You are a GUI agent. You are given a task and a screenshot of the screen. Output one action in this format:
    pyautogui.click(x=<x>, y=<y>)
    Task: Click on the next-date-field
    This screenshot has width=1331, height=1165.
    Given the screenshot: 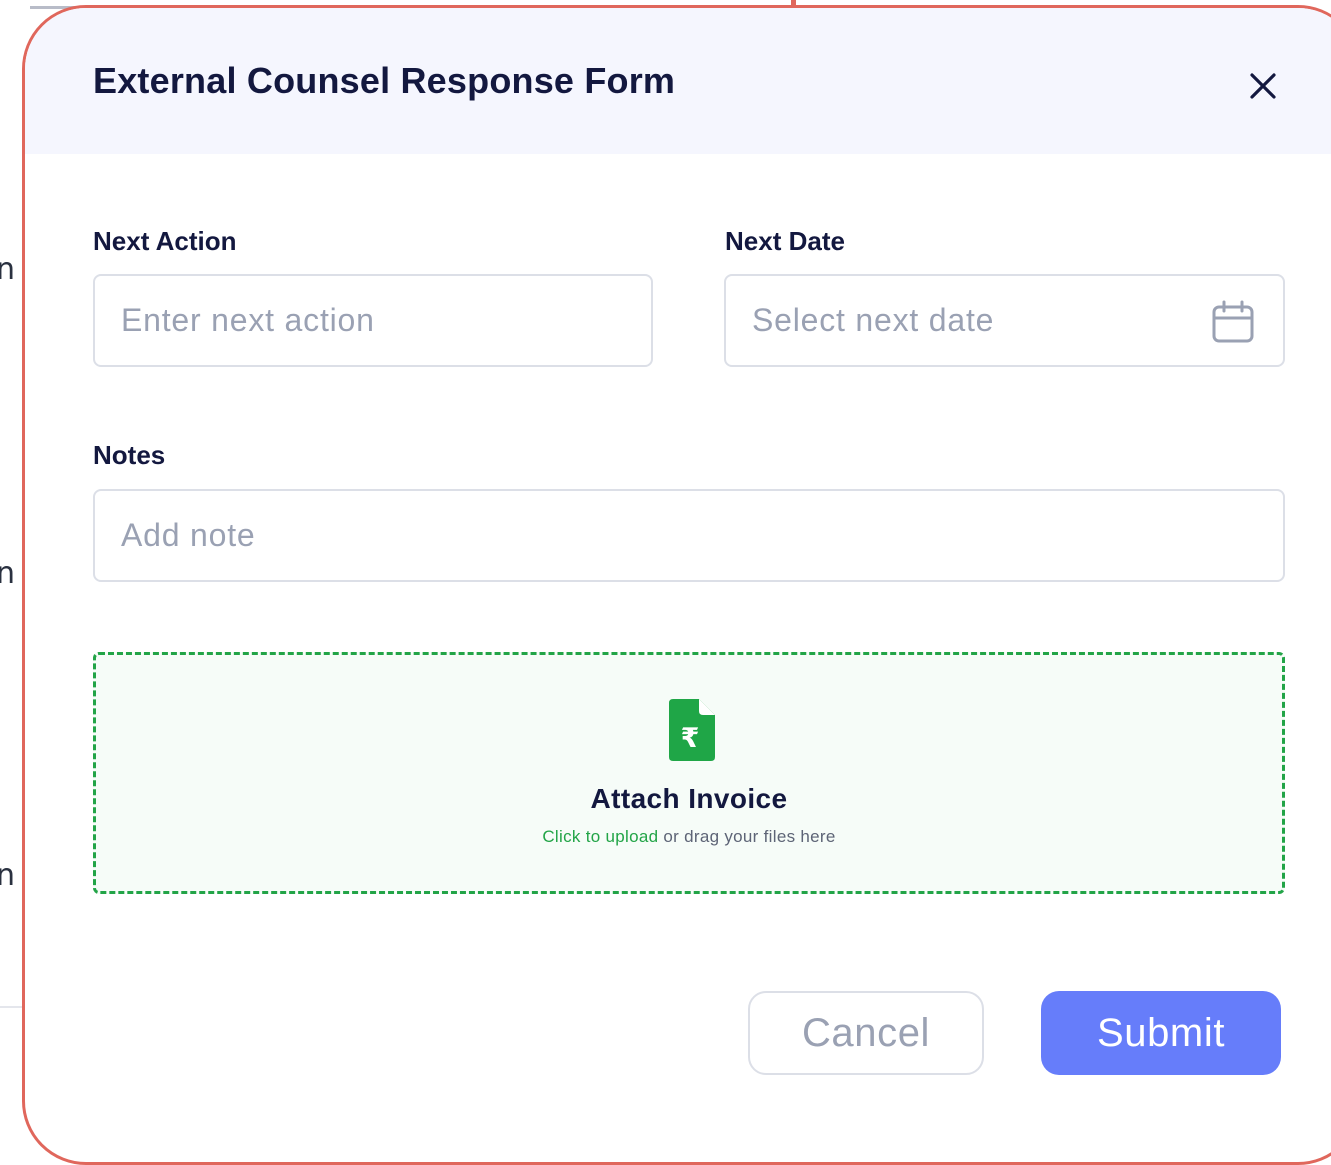 What is the action you would take?
    pyautogui.click(x=1004, y=320)
    